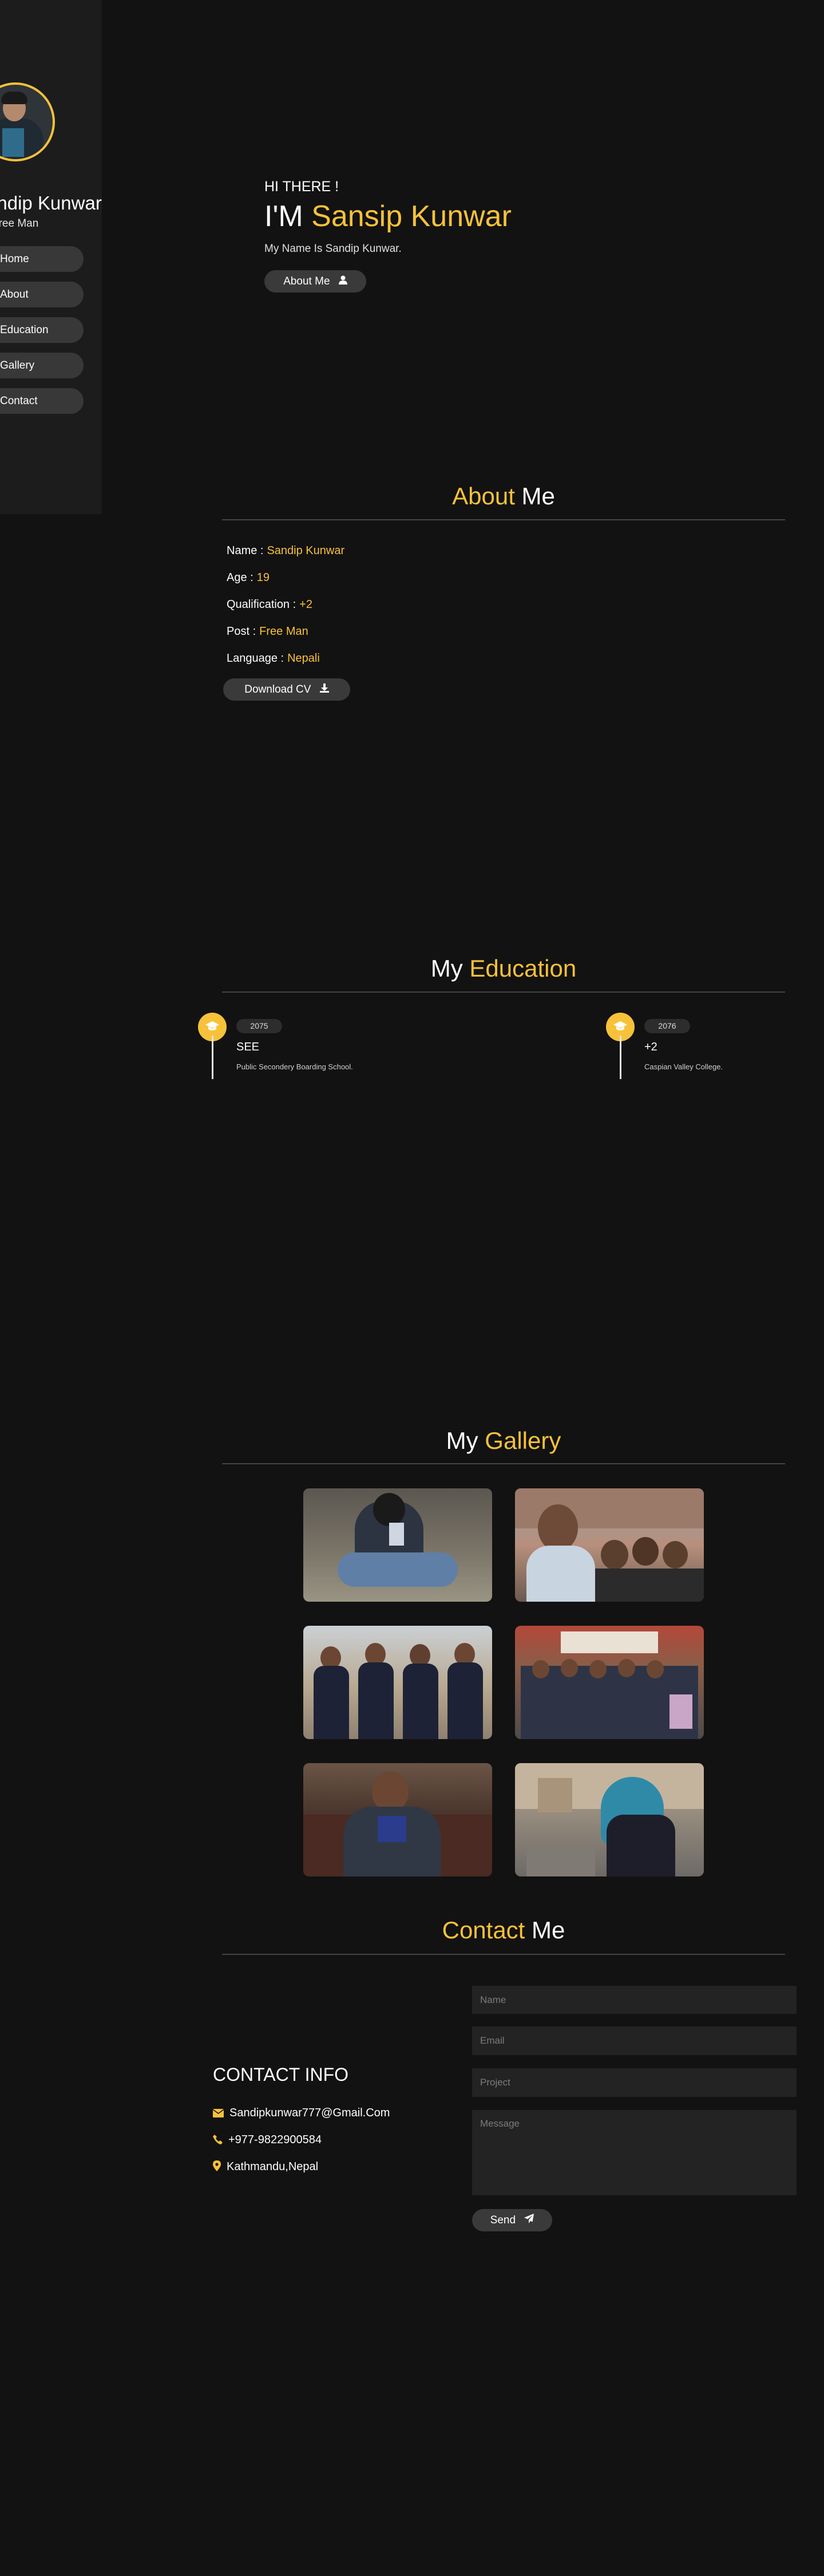 This screenshot has height=2576, width=824. I want to click on download-icon, so click(324, 689).